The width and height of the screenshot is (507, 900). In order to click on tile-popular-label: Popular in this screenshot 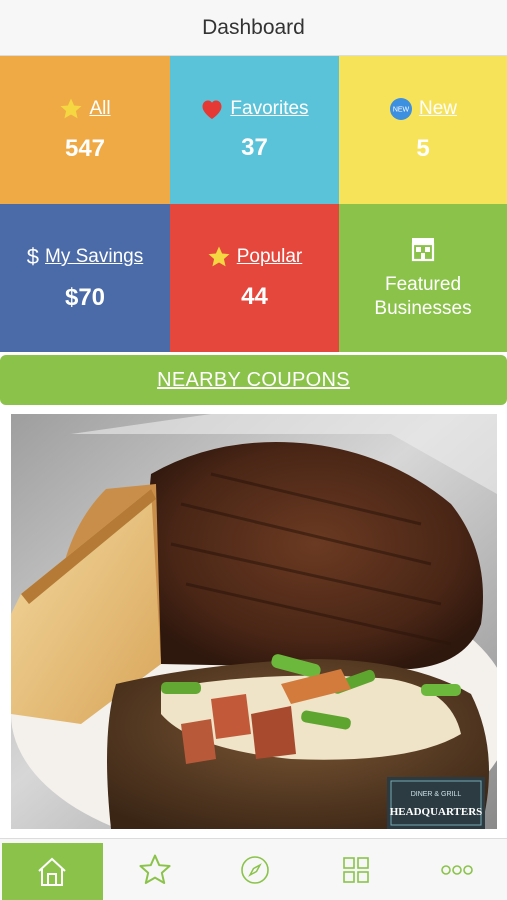, I will do `click(270, 257)`.